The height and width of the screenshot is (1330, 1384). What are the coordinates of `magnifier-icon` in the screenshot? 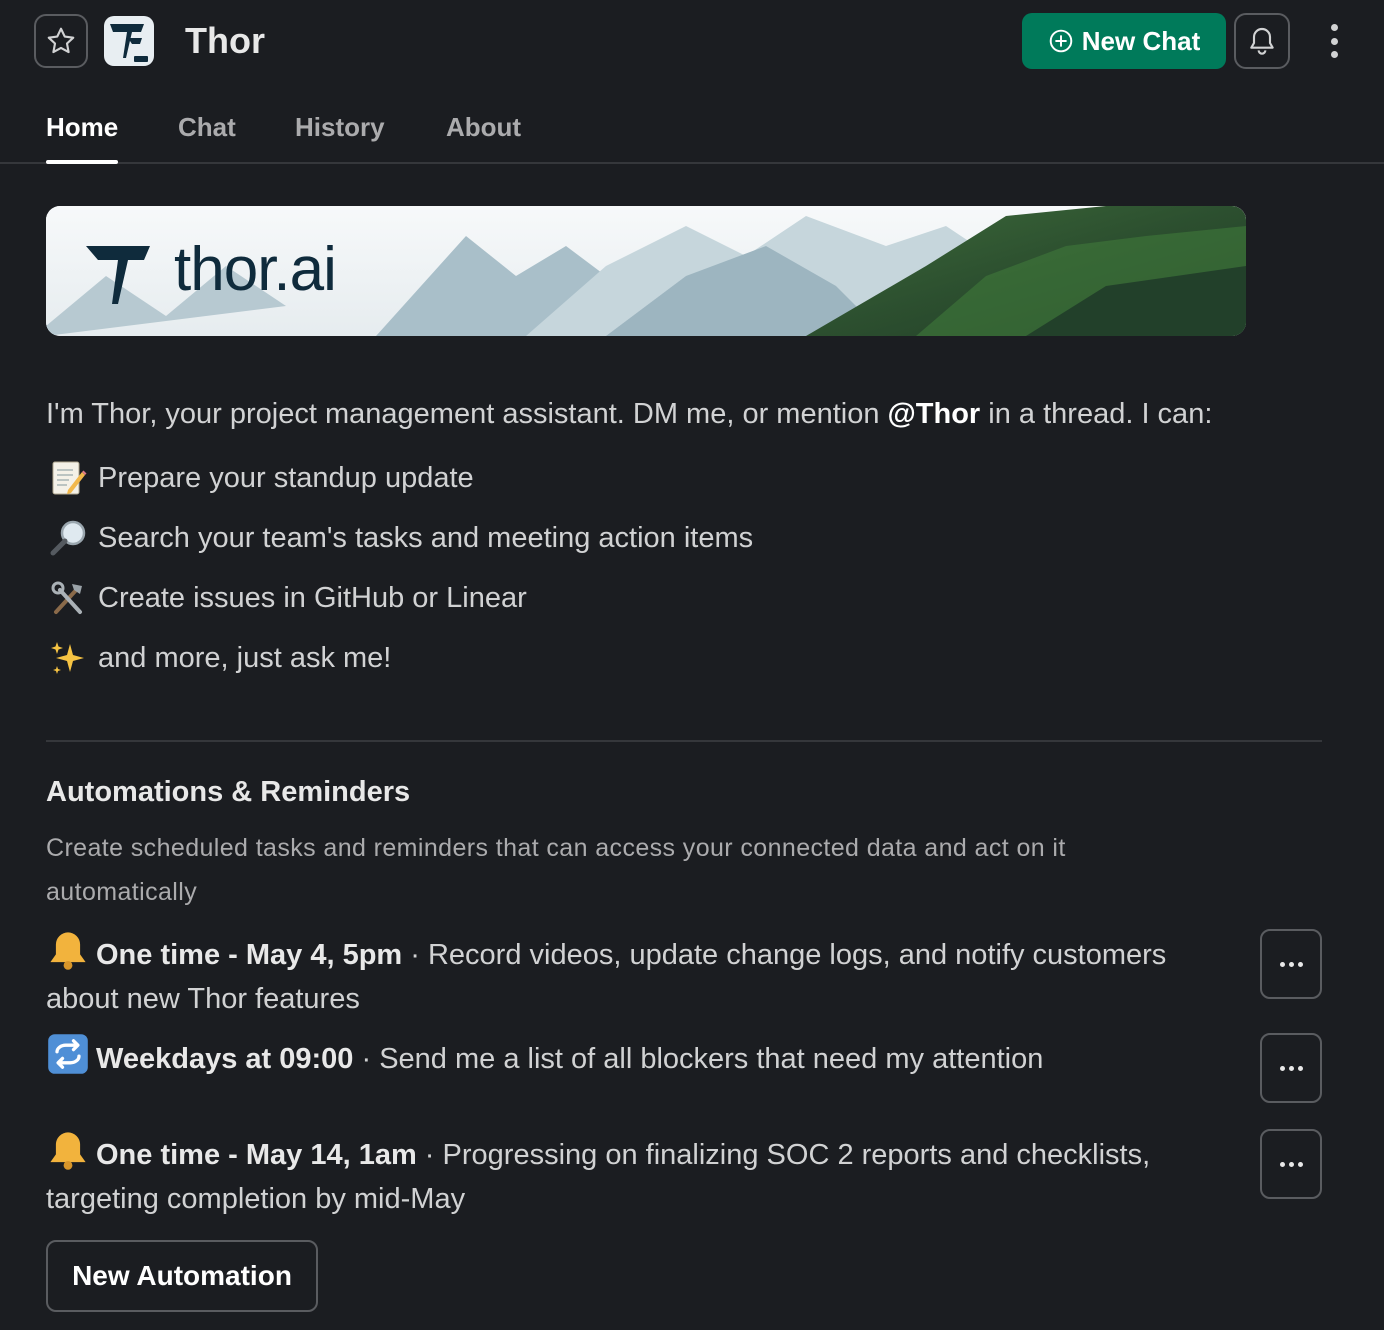 It's located at (68, 538).